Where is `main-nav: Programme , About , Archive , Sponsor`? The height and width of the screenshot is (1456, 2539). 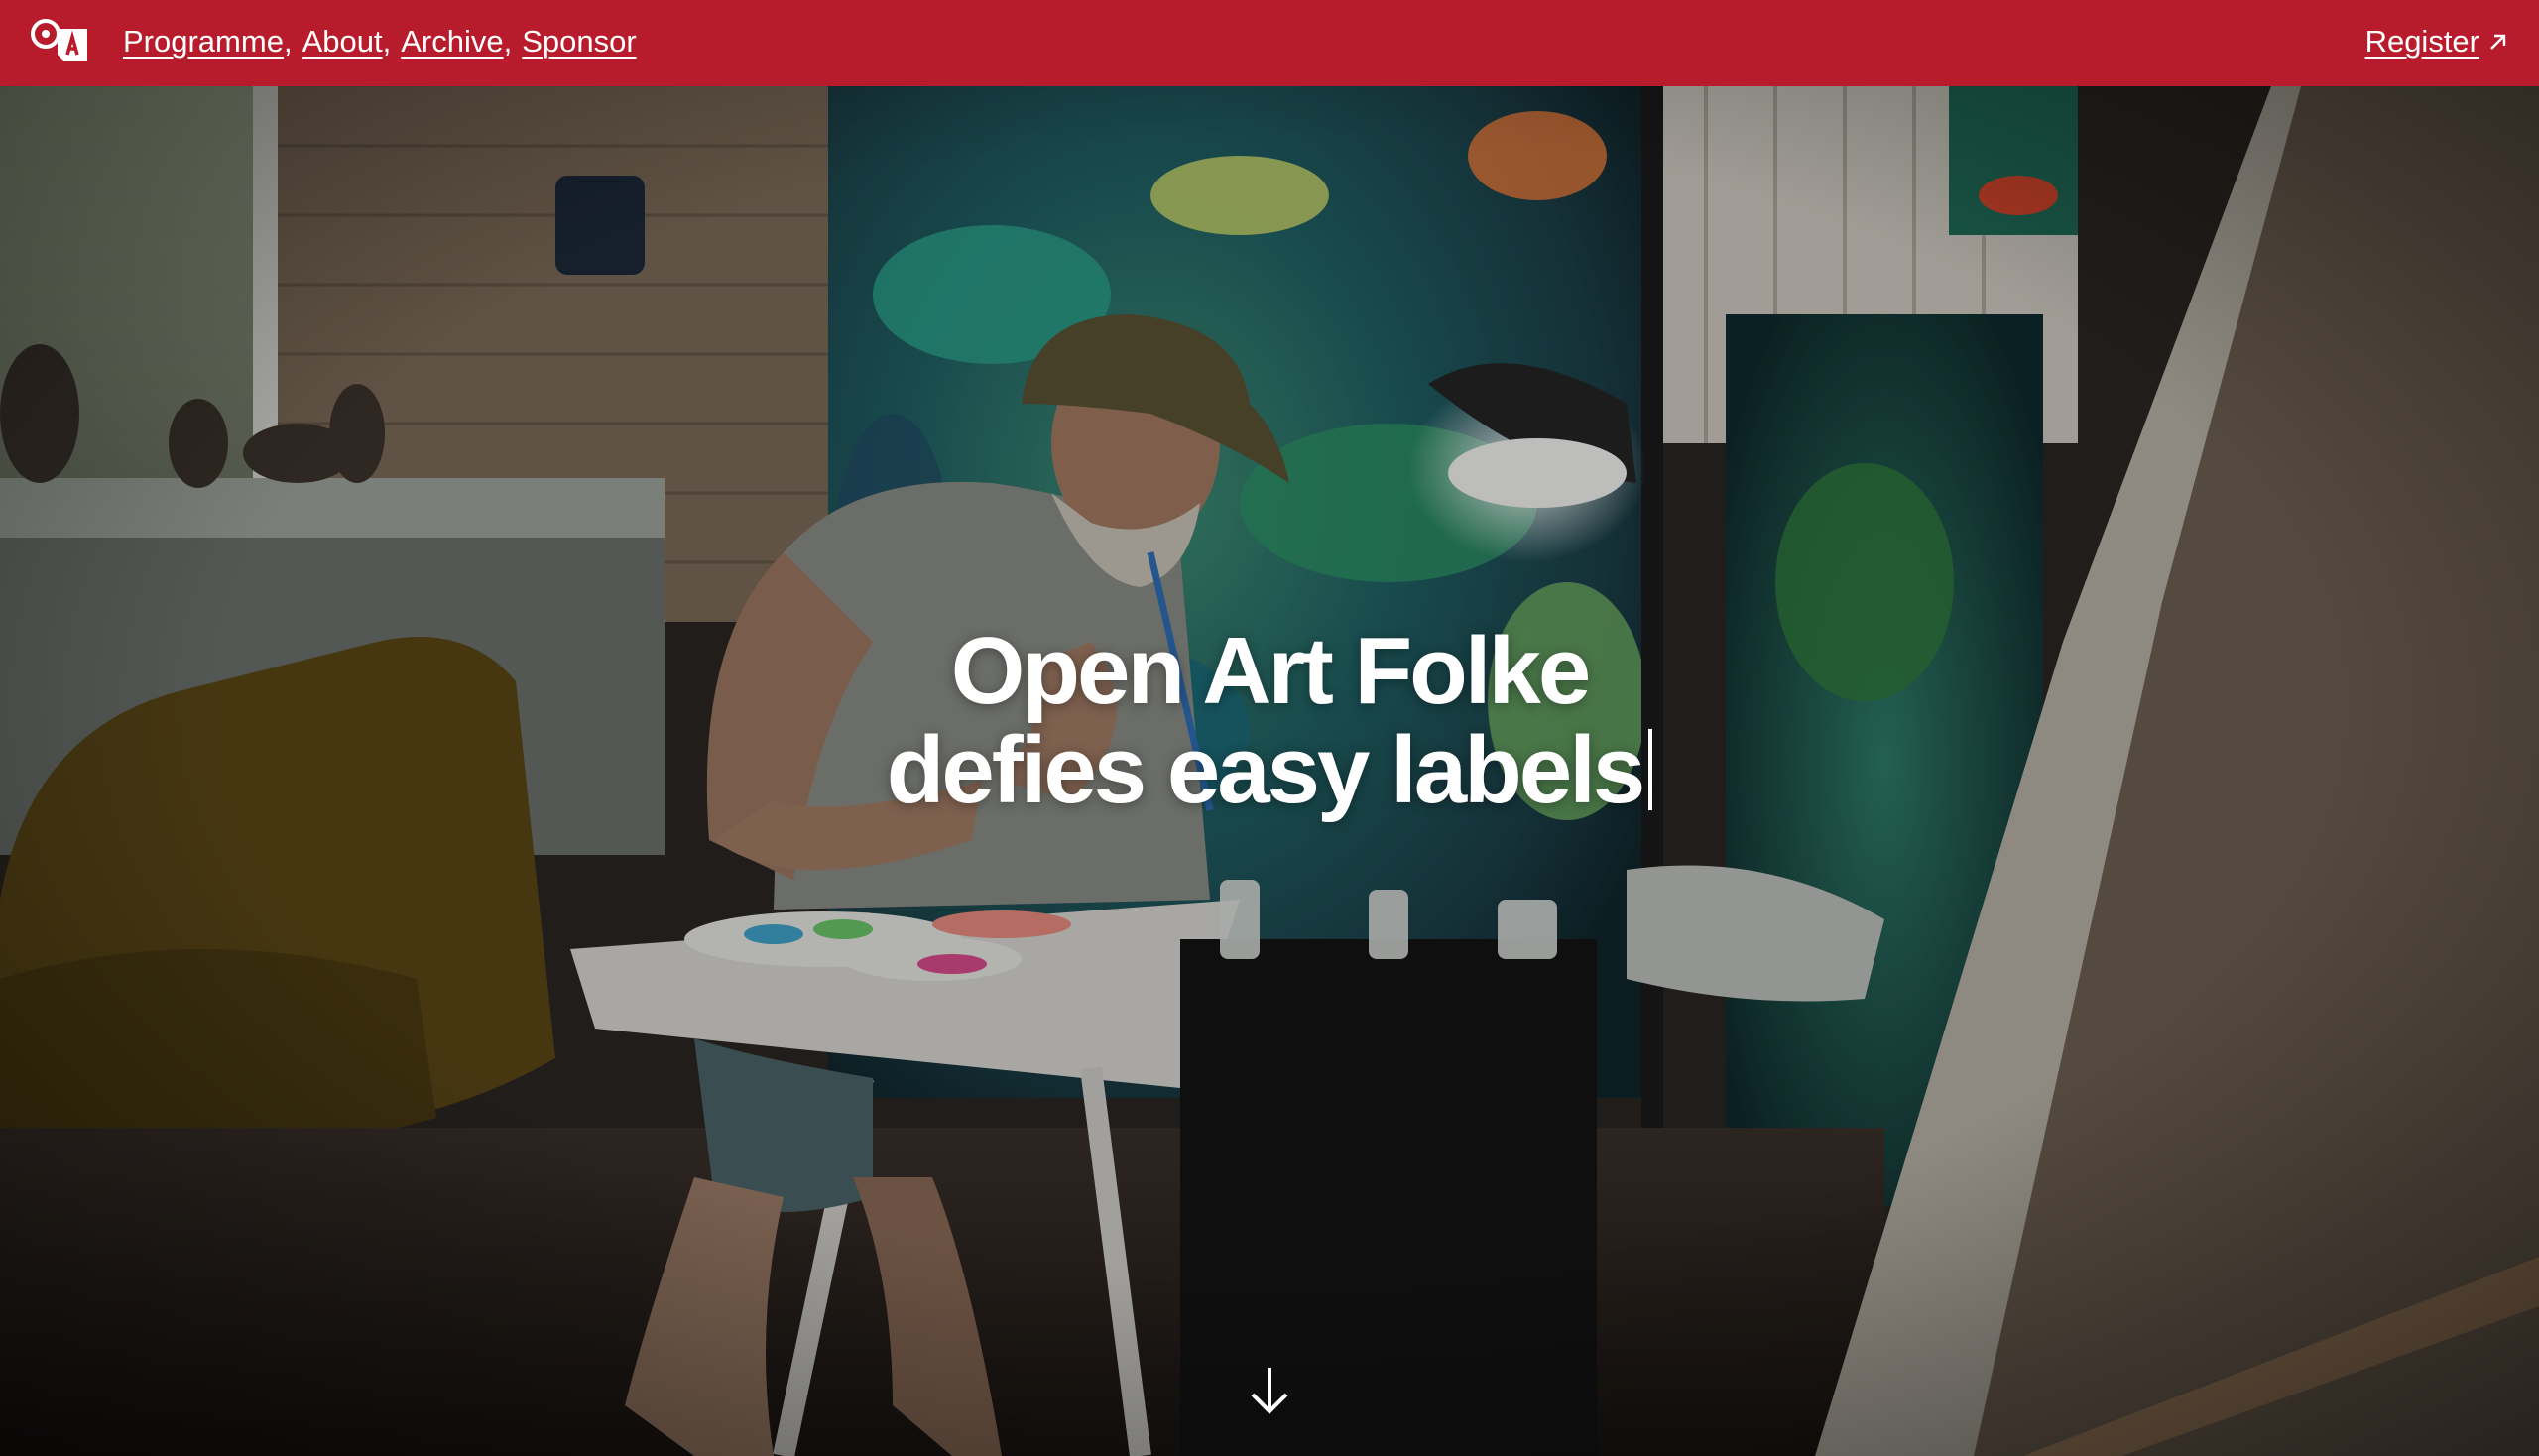
main-nav: Programme , About , Archive , Sponsor is located at coordinates (380, 41).